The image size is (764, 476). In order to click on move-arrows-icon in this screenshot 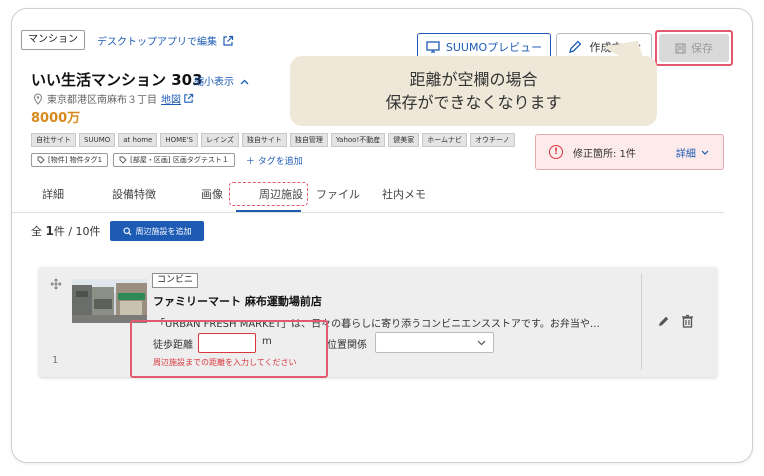, I will do `click(56, 284)`.